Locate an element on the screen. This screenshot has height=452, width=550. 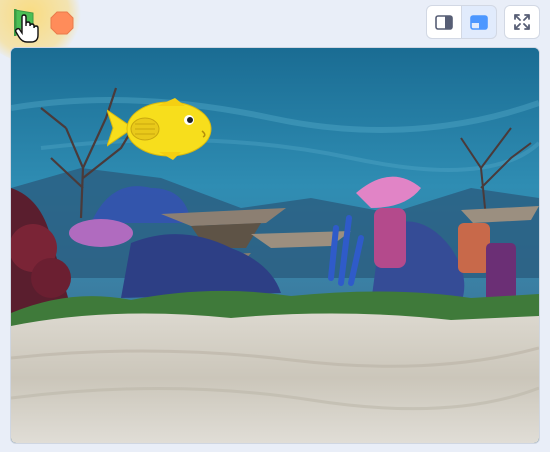
green-flag-icon is located at coordinates (24, 23).